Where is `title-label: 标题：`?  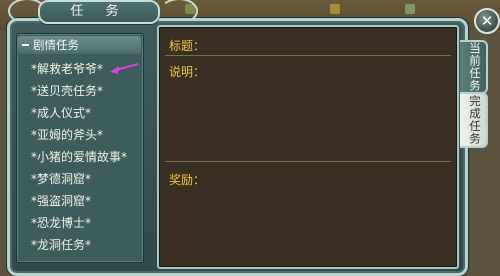
title-label: 标题： is located at coordinates (187, 46).